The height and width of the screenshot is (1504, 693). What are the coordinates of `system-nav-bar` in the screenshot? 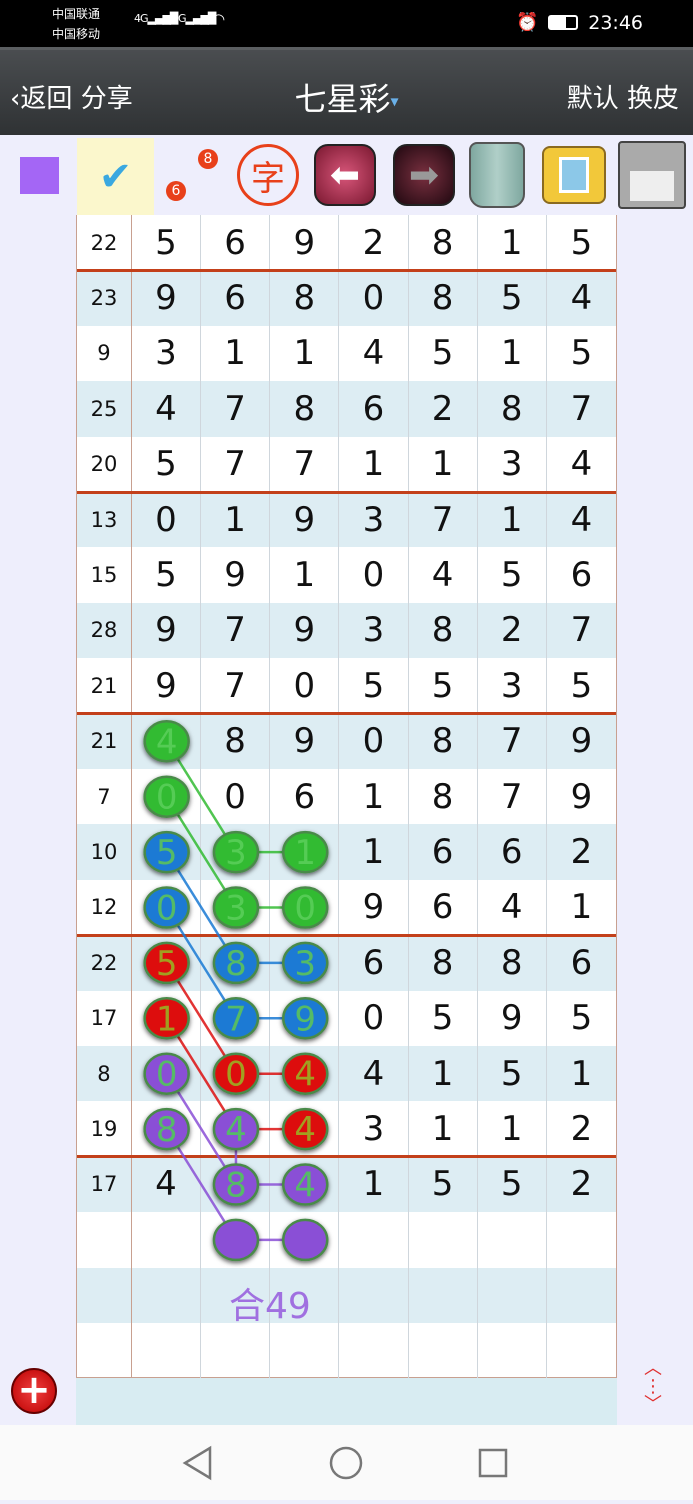 It's located at (346, 1462).